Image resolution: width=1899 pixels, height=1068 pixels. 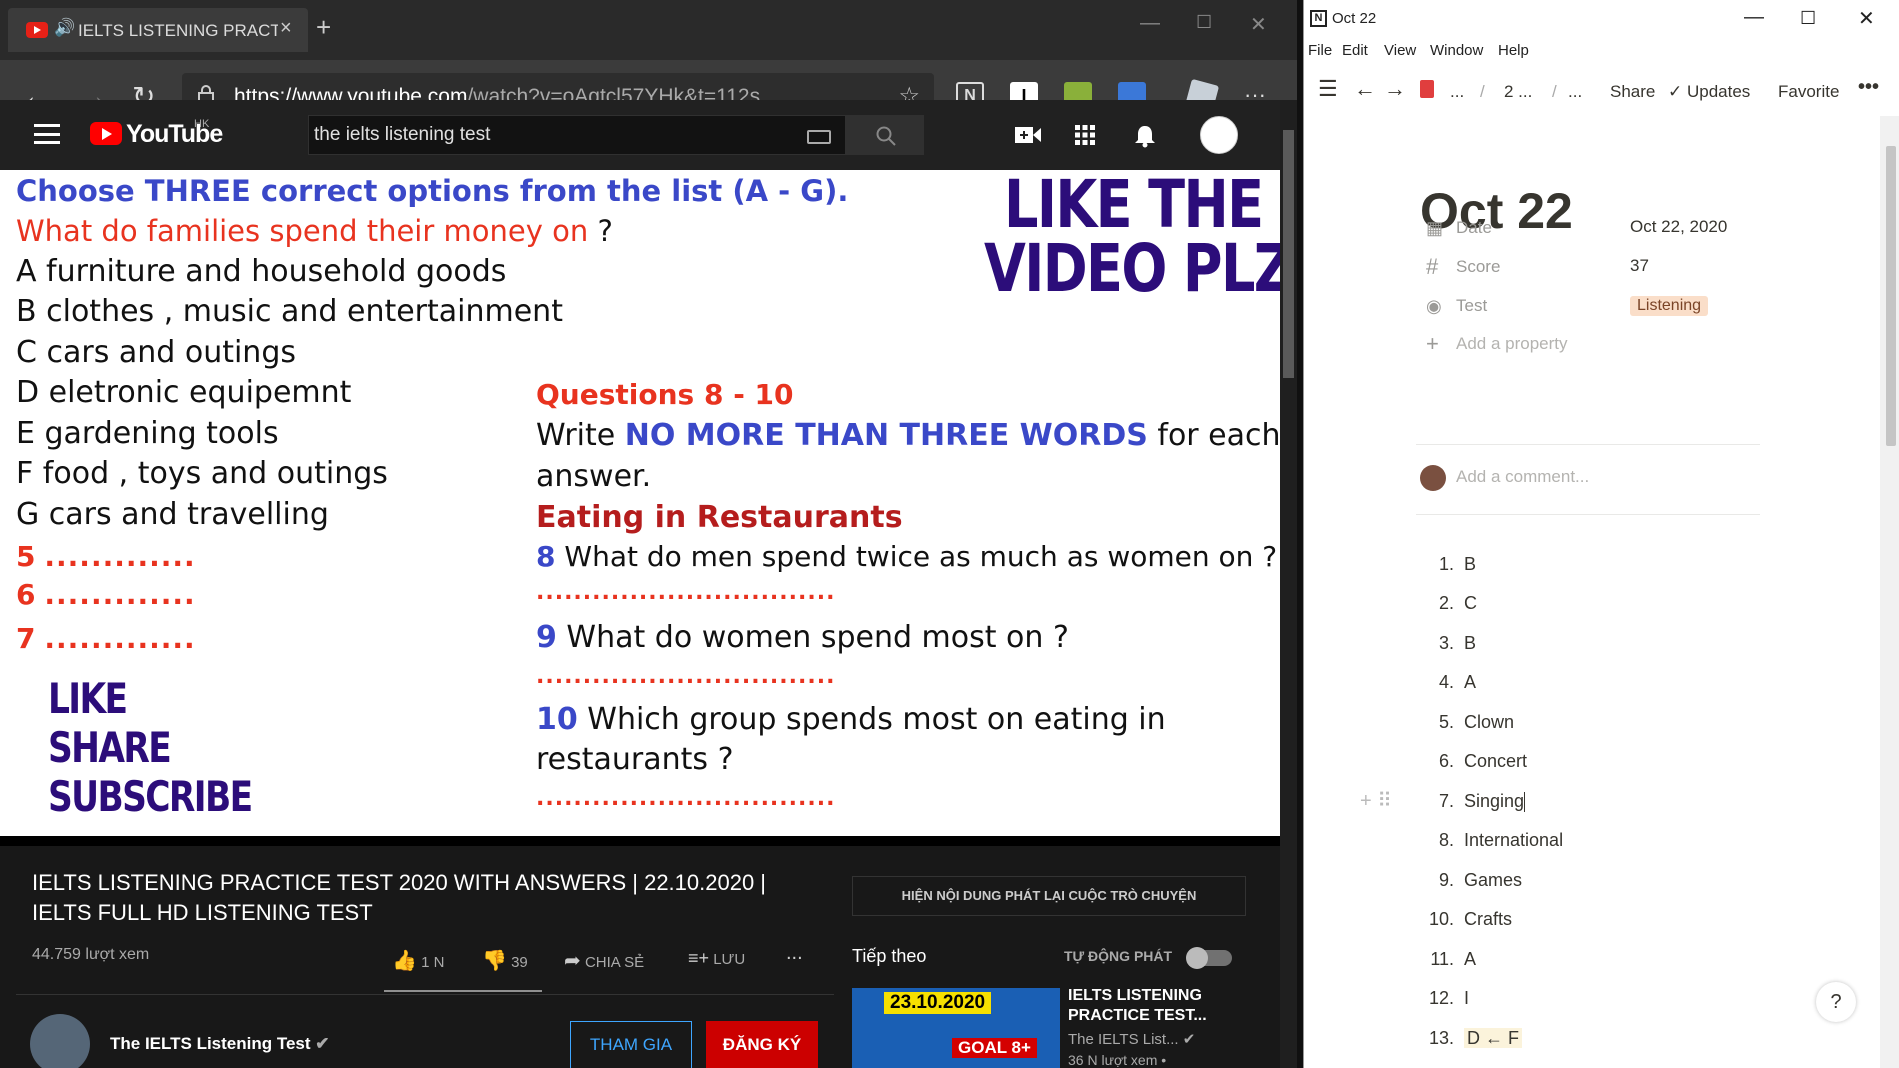 I want to click on list-item: 4. A, so click(x=1449, y=682).